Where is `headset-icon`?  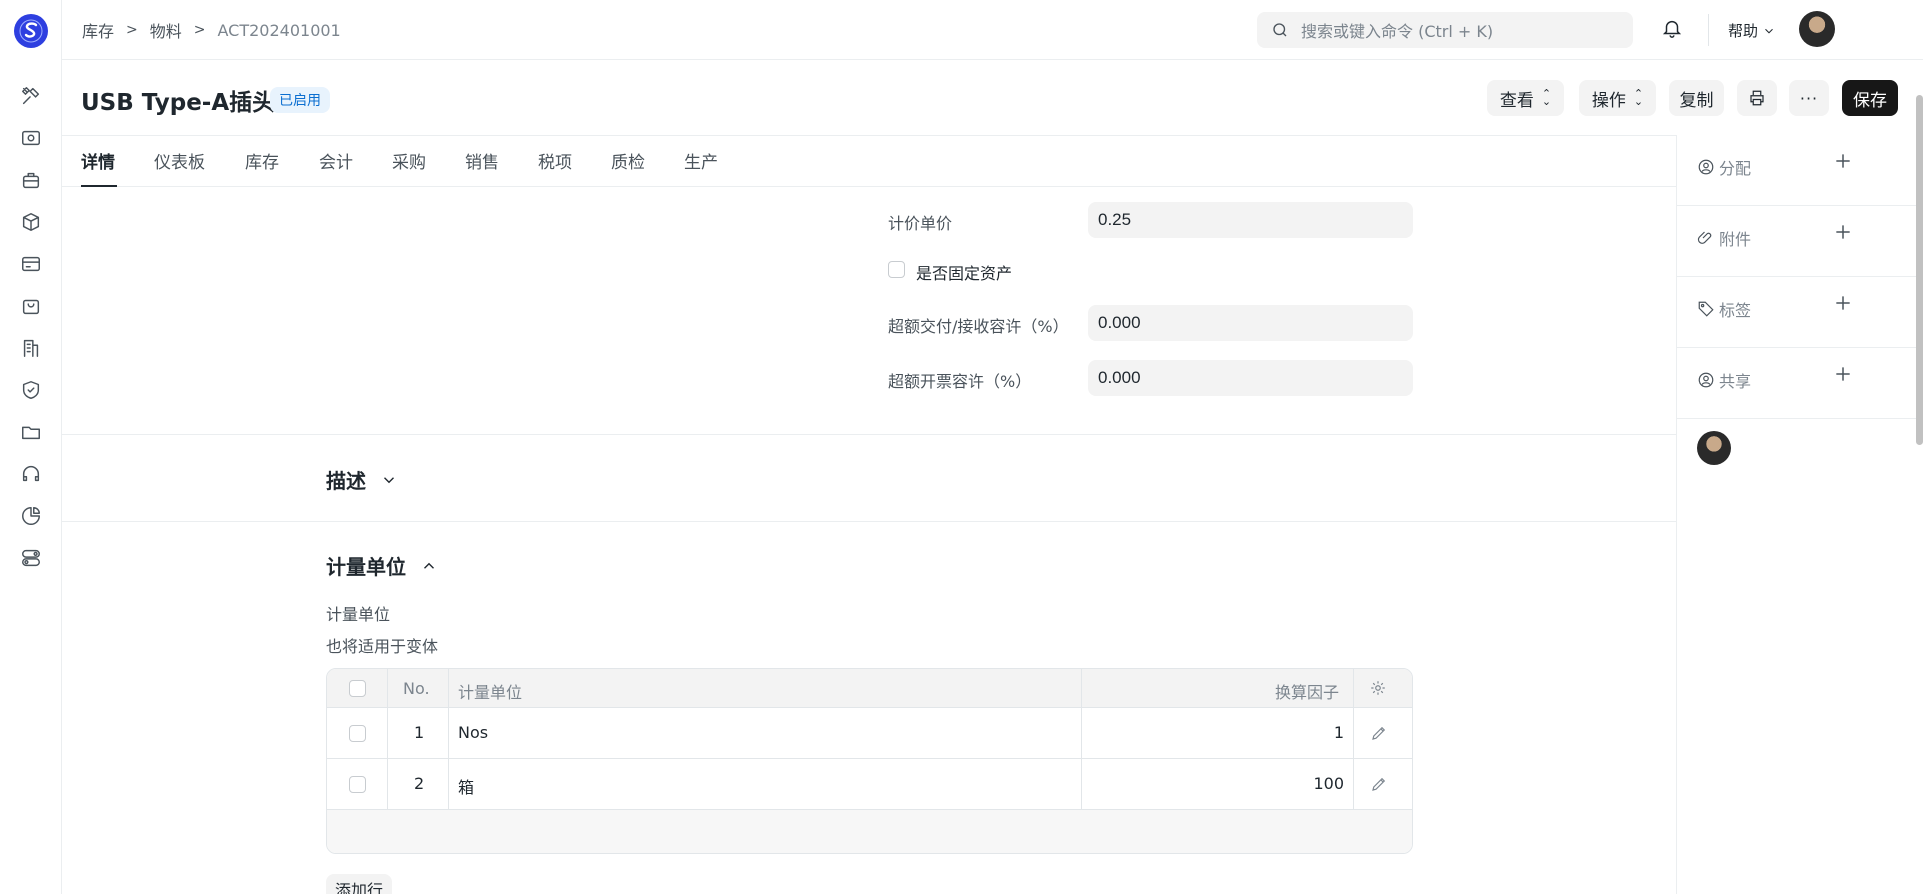
headset-icon is located at coordinates (31, 474).